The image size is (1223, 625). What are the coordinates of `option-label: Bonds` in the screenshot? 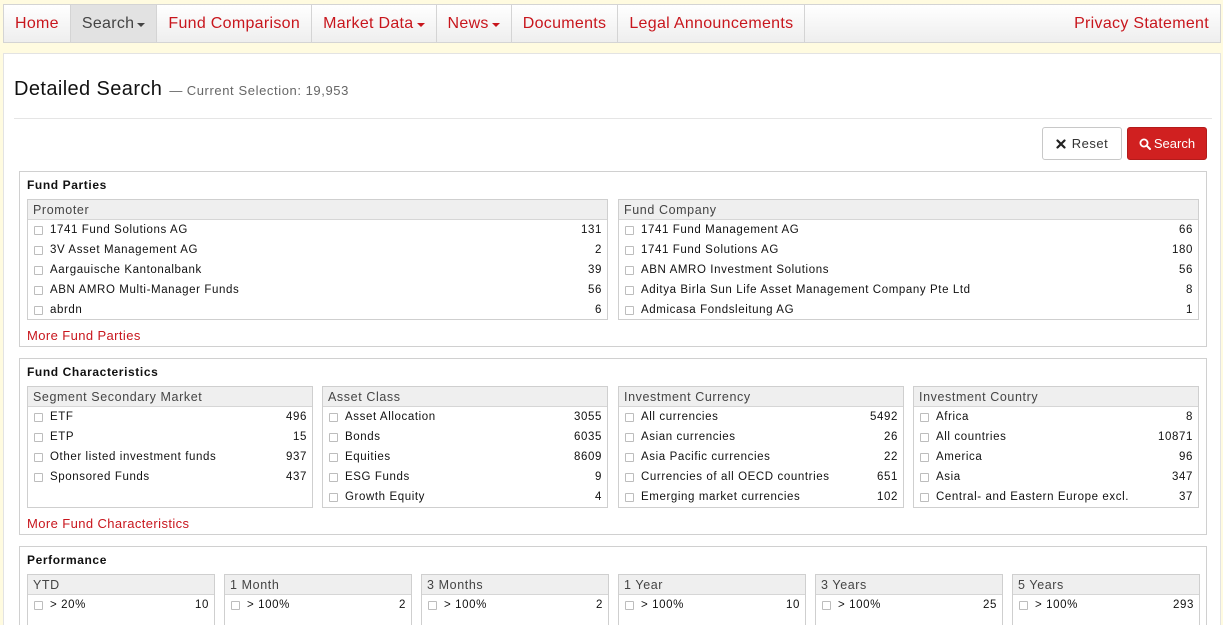 It's located at (363, 437).